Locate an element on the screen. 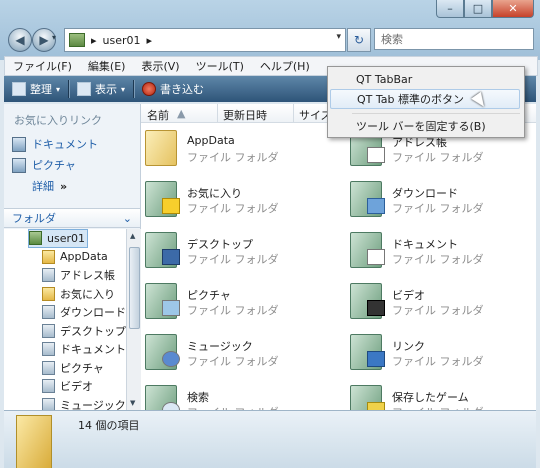 The height and width of the screenshot is (468, 540). tree-item-label: ミュージック is located at coordinates (93, 404).